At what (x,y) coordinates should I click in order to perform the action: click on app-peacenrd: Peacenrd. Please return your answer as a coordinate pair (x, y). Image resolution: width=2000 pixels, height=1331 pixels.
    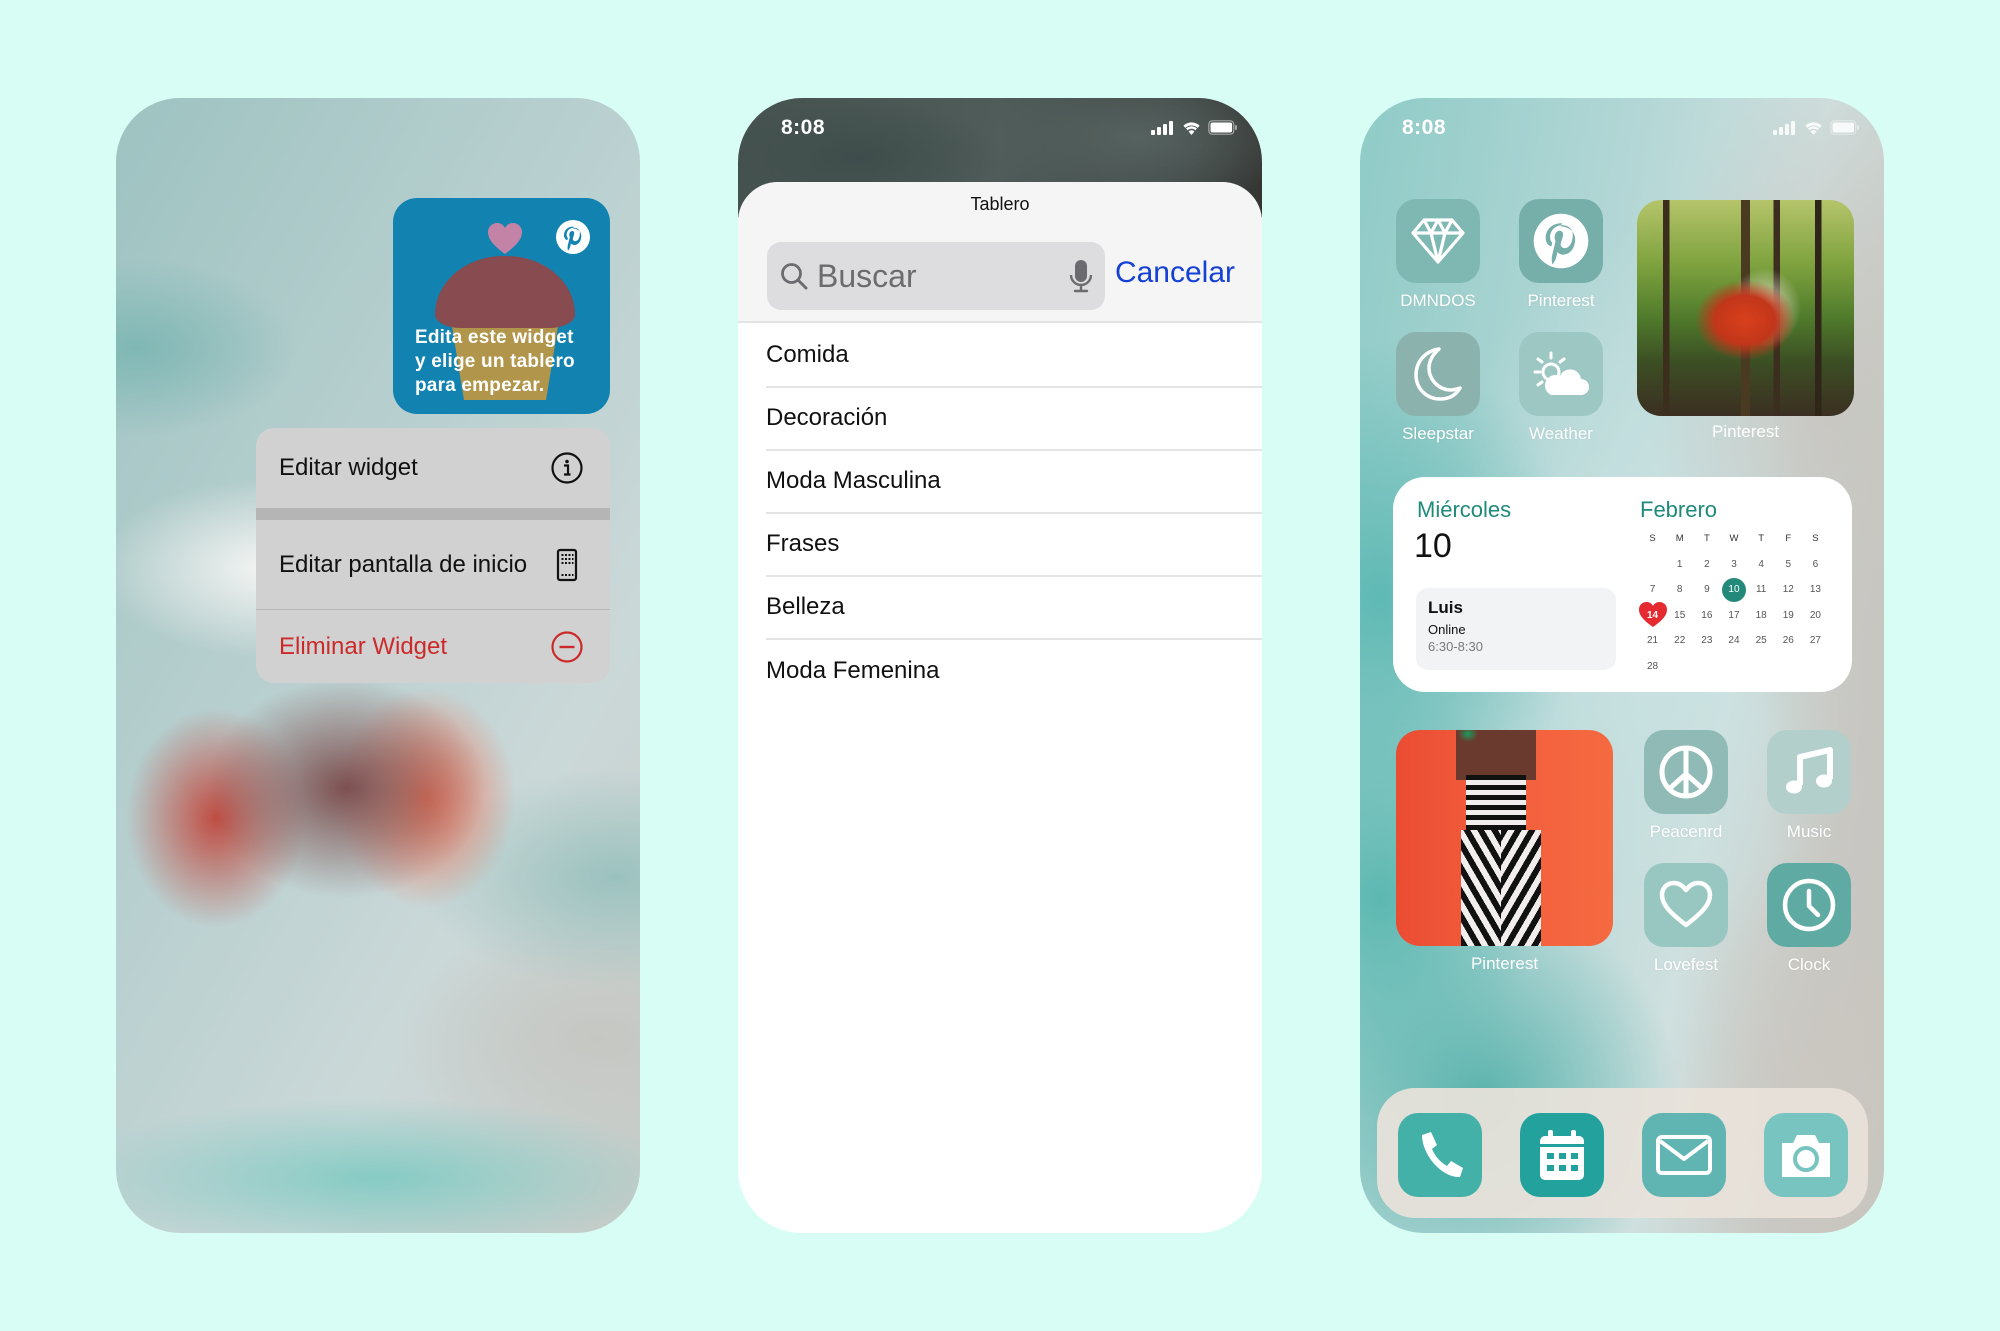
    Looking at the image, I should click on (1686, 786).